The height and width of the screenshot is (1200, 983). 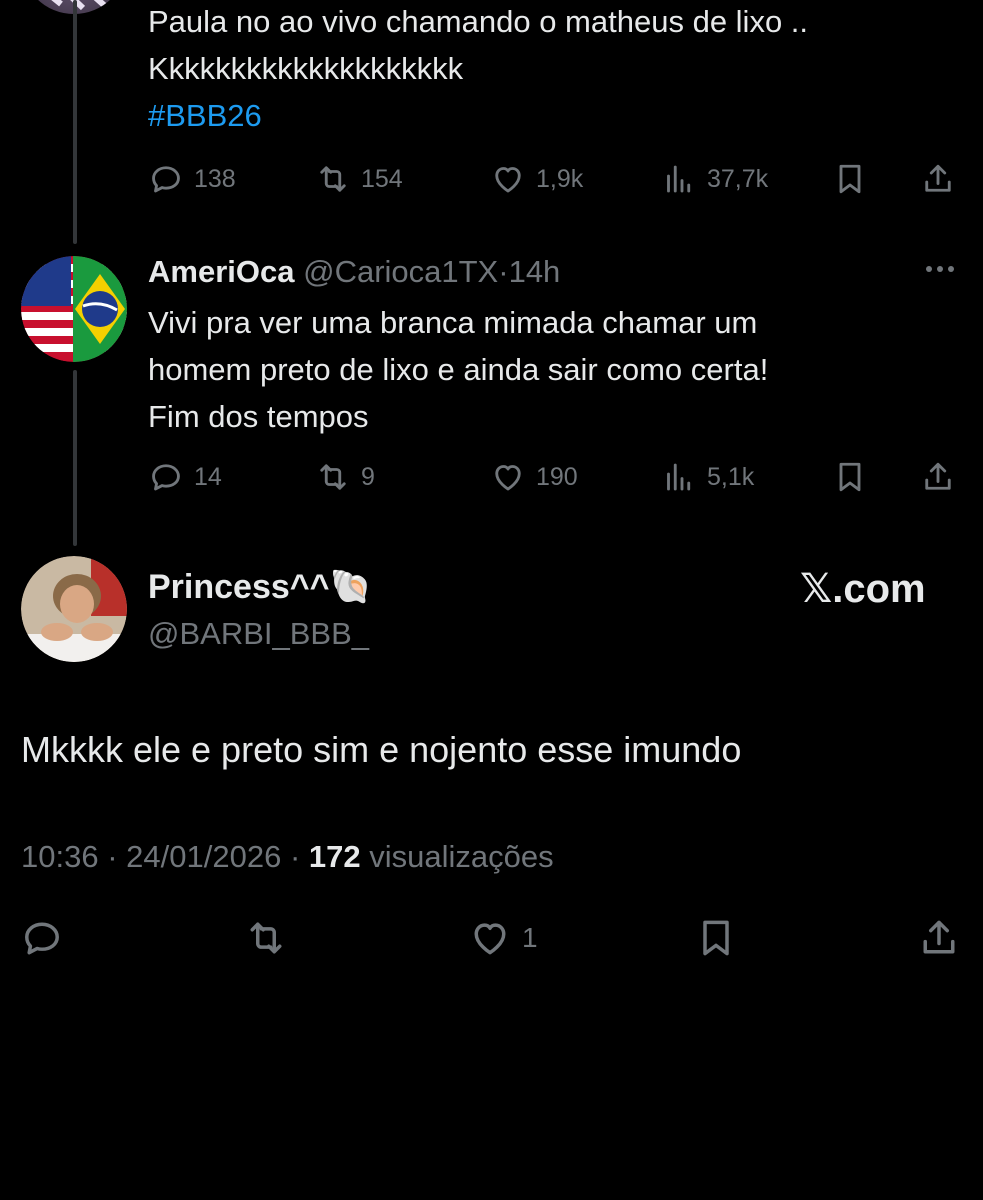 What do you see at coordinates (534, 477) in the screenshot?
I see `like-button: 190` at bounding box center [534, 477].